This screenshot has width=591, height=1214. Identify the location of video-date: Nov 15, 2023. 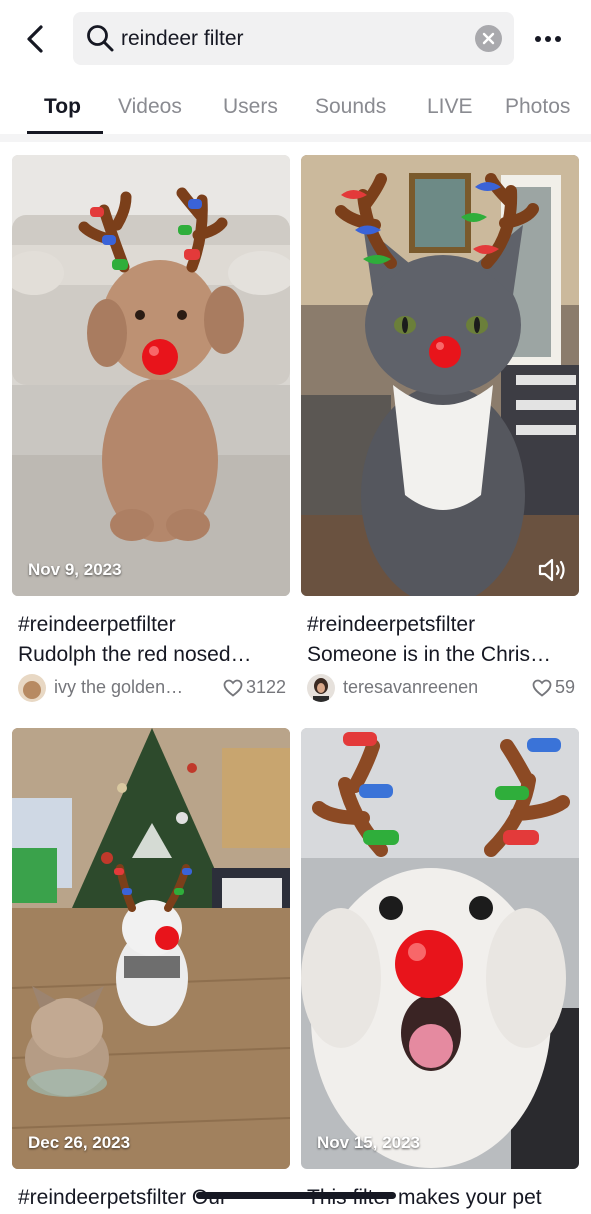
(369, 1142).